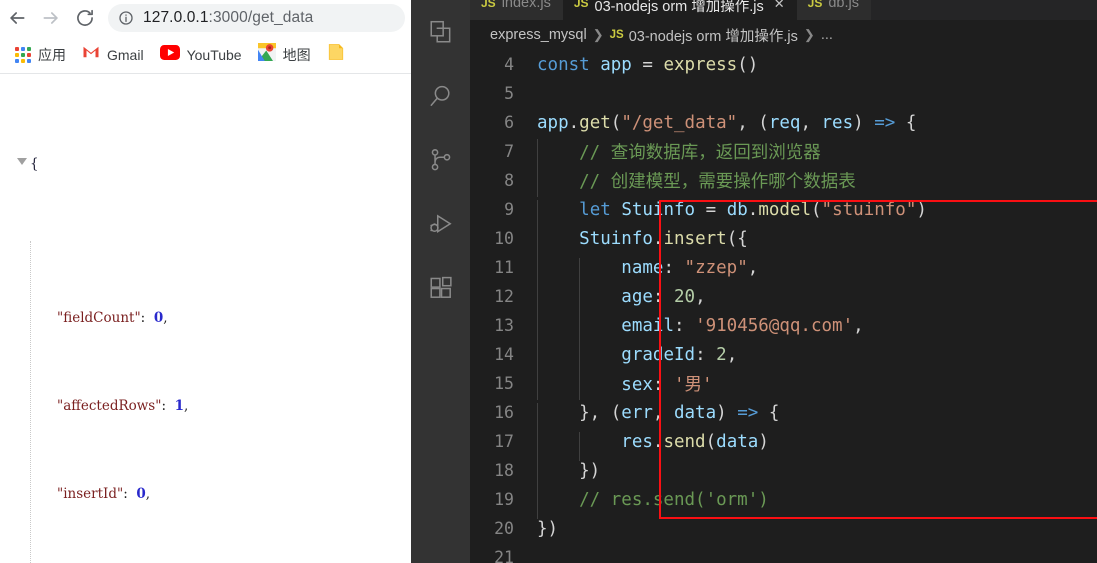 The height and width of the screenshot is (563, 1097). I want to click on breadcrumb-folder: express_mysql, so click(538, 35).